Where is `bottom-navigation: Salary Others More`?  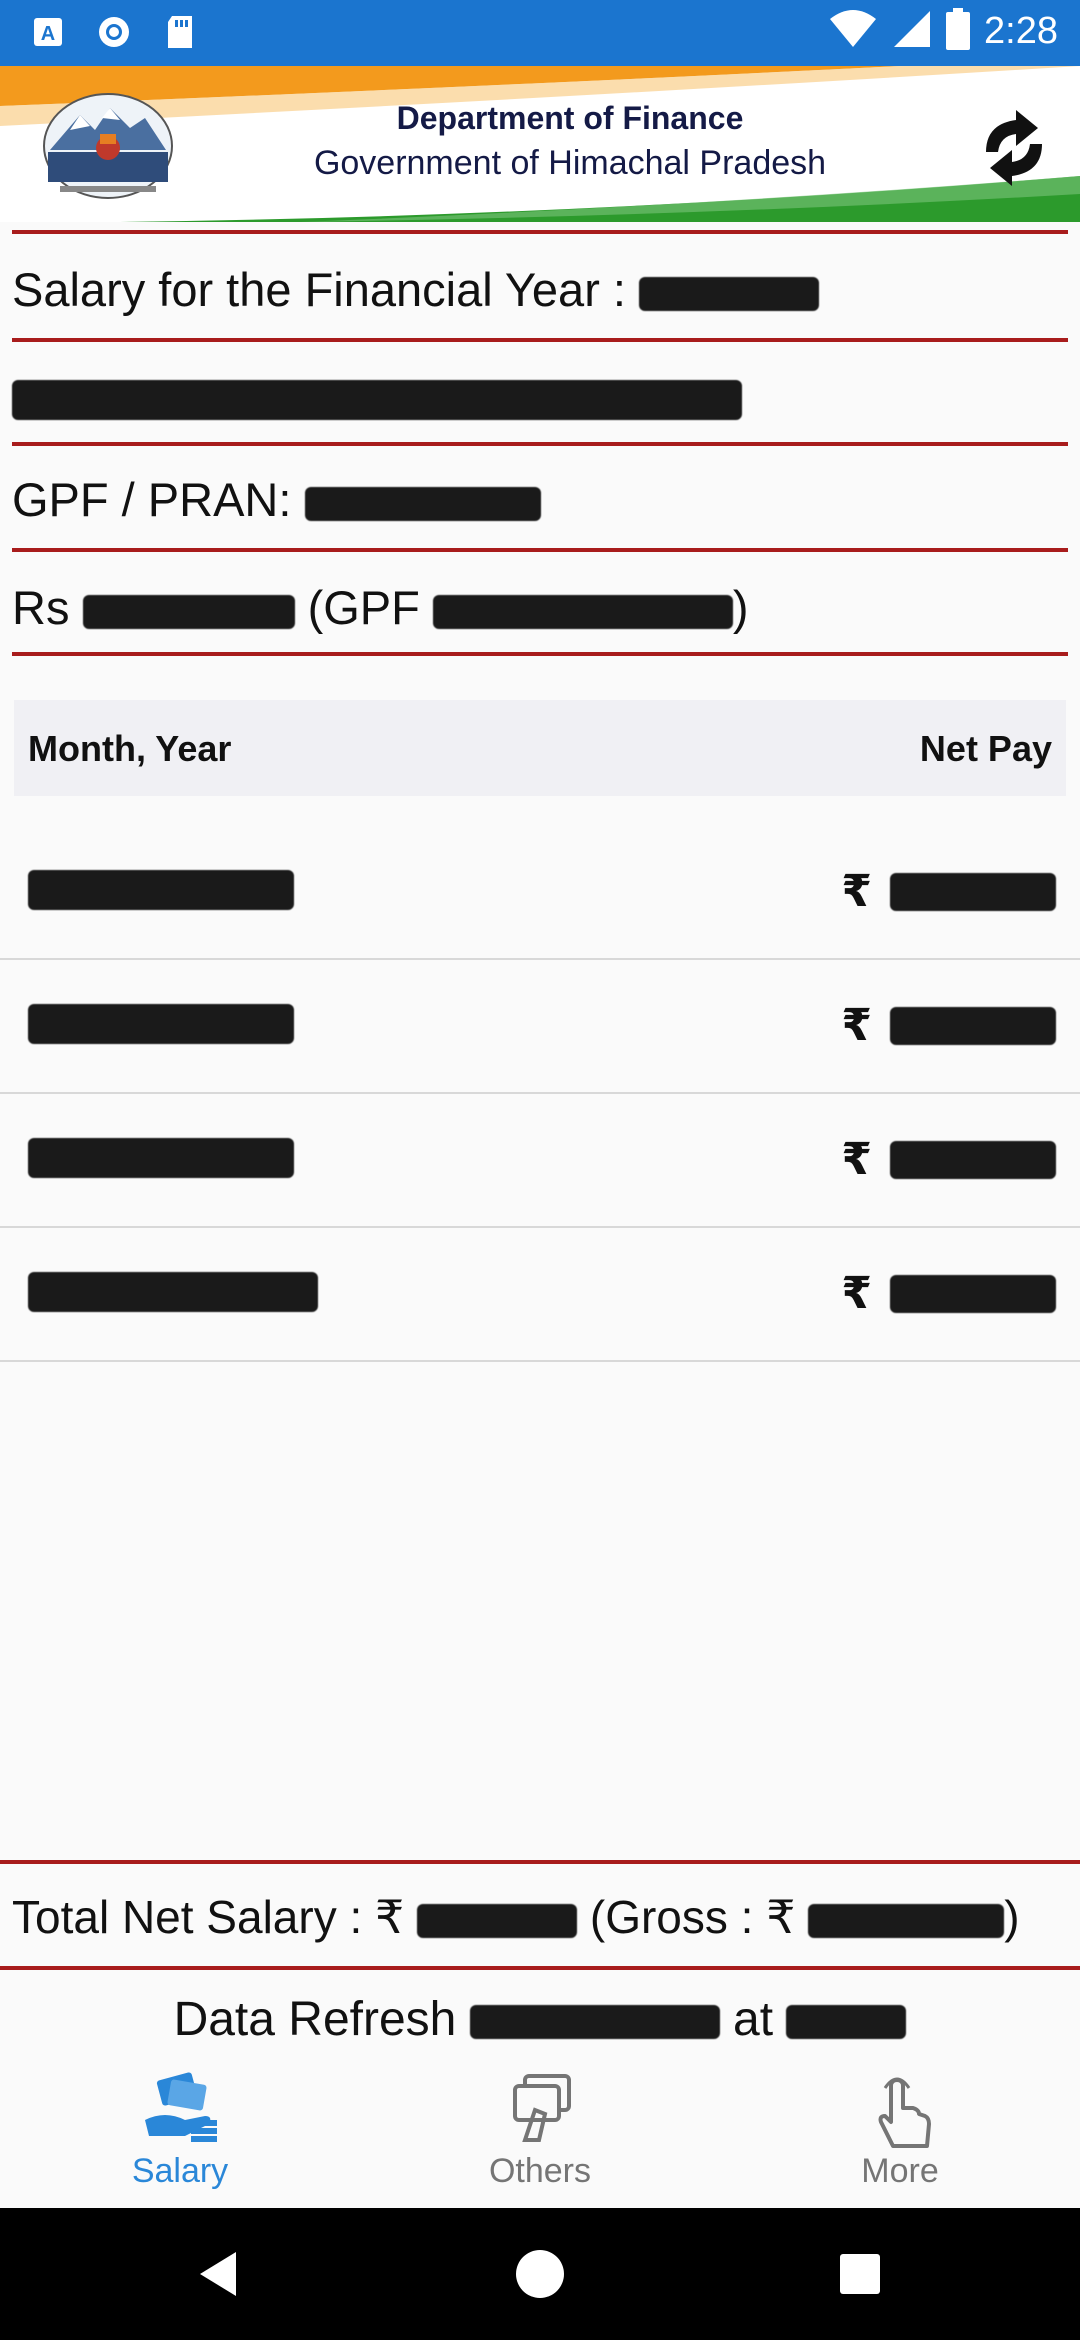 bottom-navigation: Salary Others More is located at coordinates (540, 2133).